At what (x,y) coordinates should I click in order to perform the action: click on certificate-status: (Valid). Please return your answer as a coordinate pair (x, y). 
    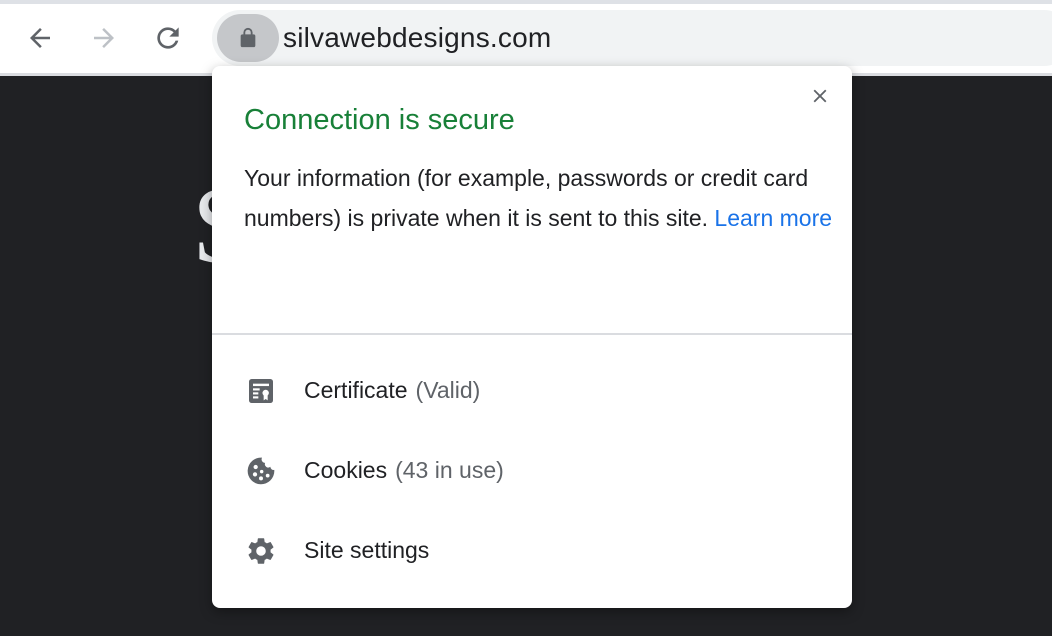
    Looking at the image, I should click on (448, 390).